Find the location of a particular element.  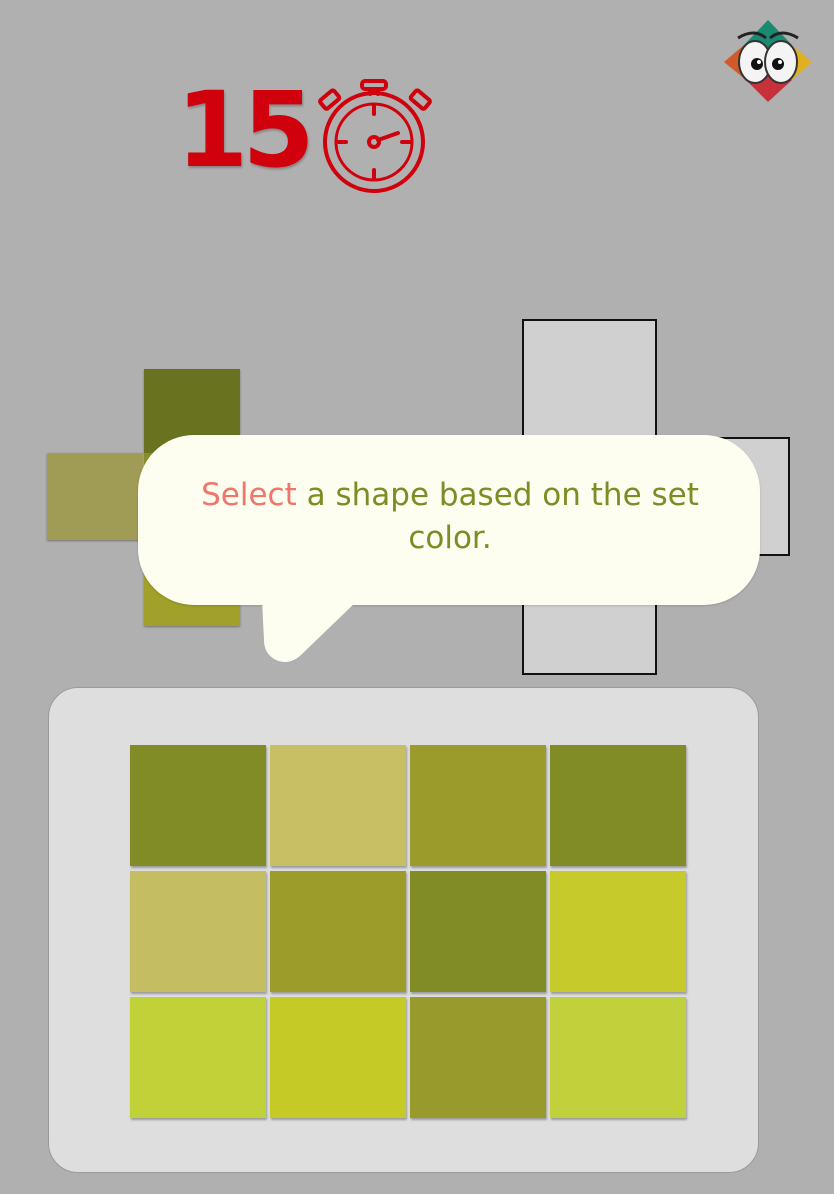

hint-text: Select a shape based on the set color. is located at coordinates (450, 517).